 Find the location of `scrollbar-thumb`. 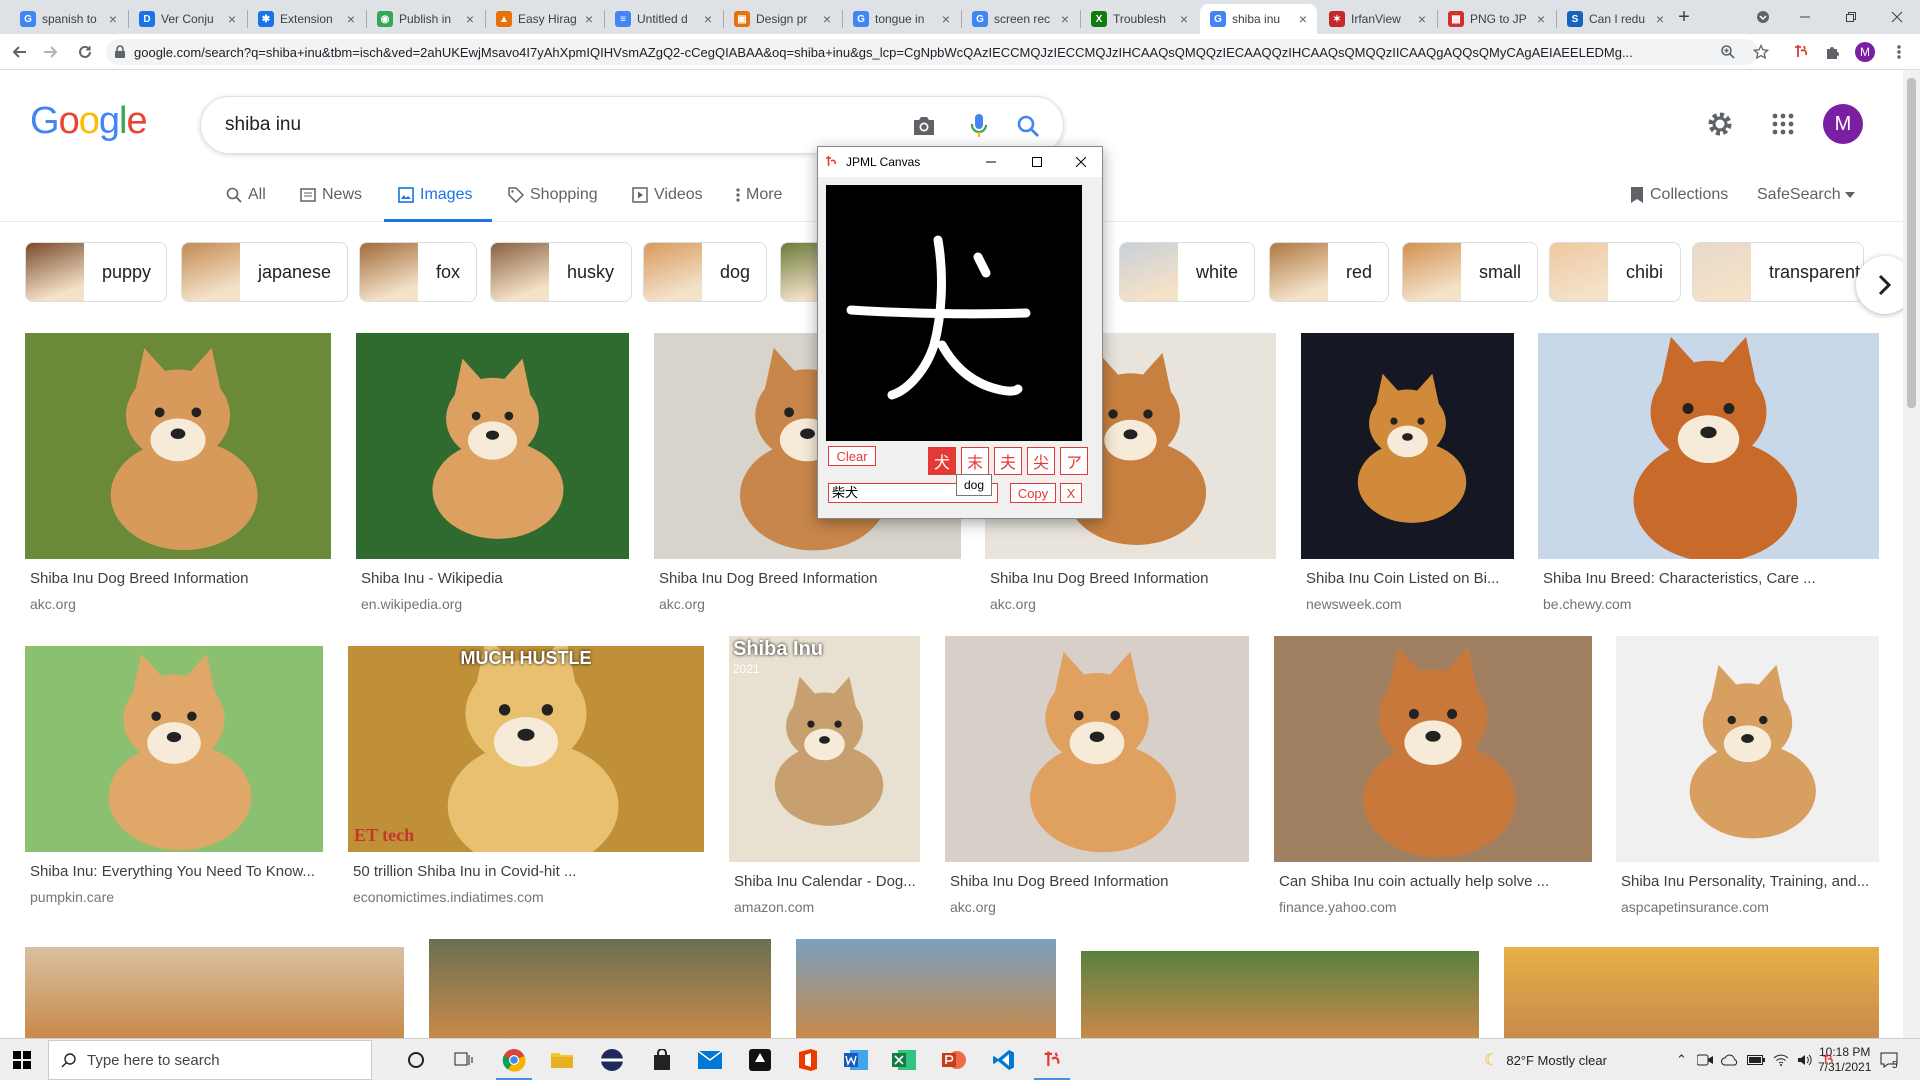

scrollbar-thumb is located at coordinates (1911, 243).